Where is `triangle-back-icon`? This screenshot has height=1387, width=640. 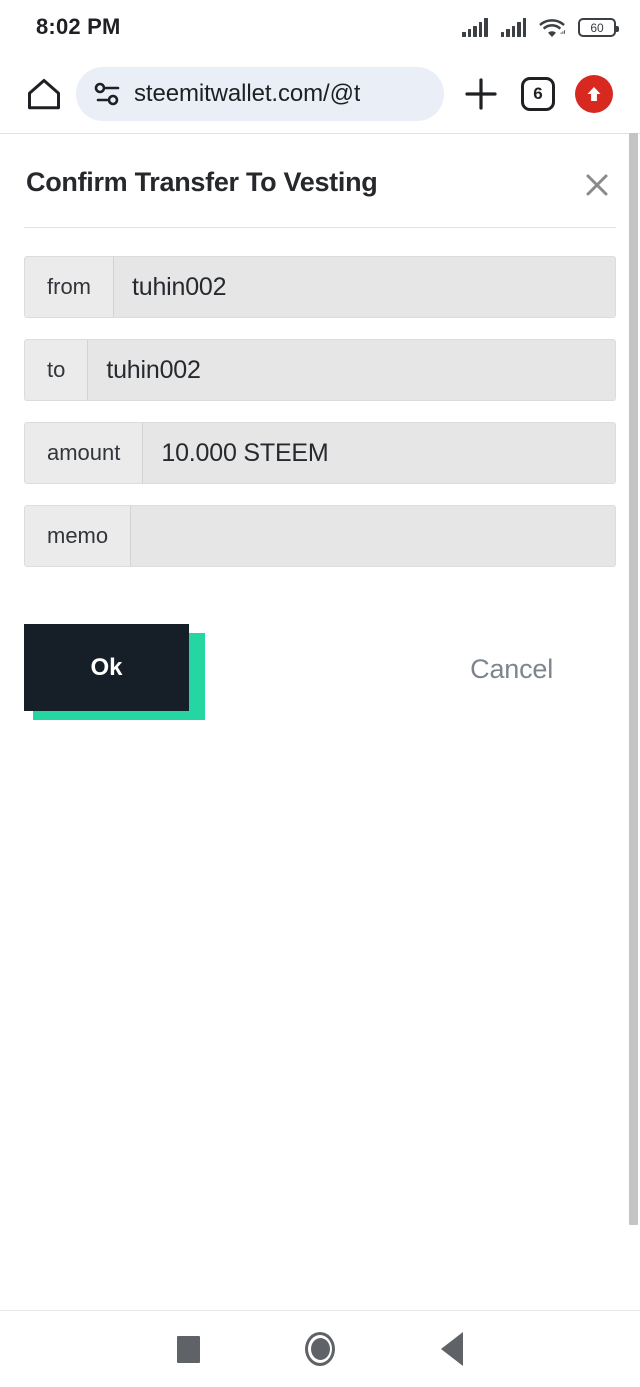
triangle-back-icon is located at coordinates (452, 1349).